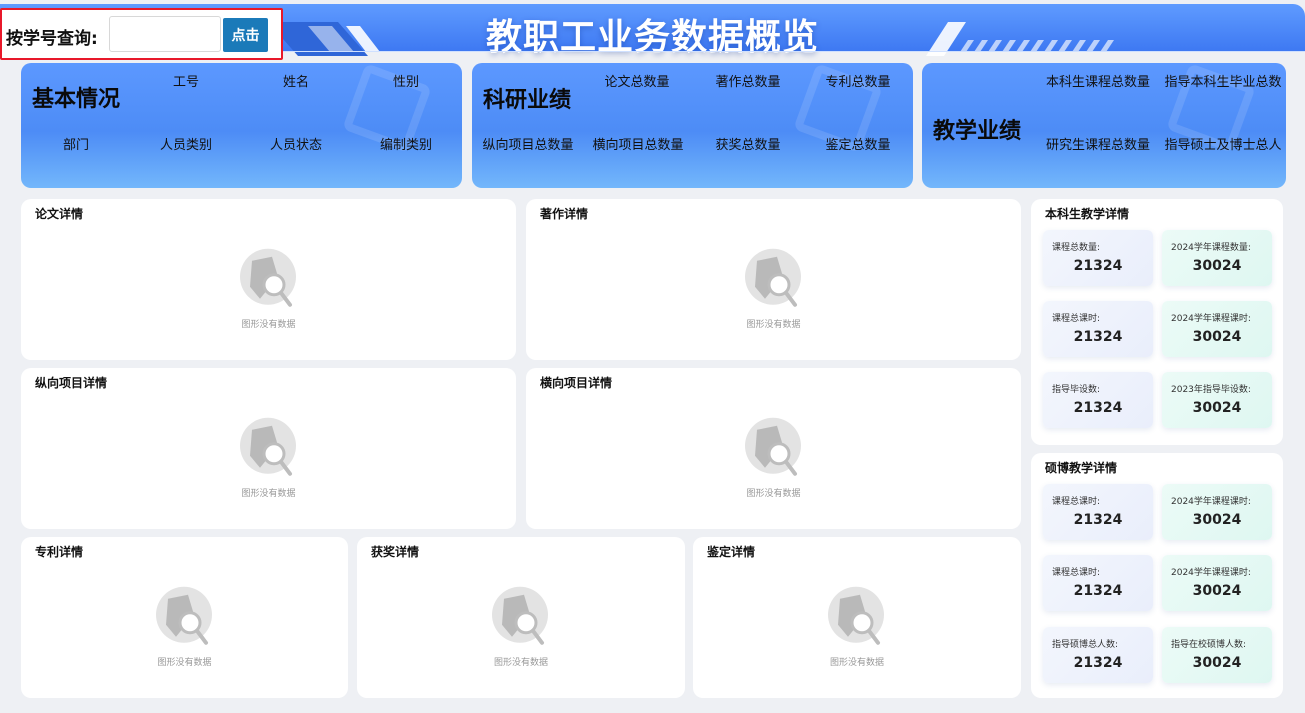 The height and width of the screenshot is (713, 1305). Describe the element at coordinates (1211, 390) in the screenshot. I see `stat-label: 2023年指导毕设数:` at that location.